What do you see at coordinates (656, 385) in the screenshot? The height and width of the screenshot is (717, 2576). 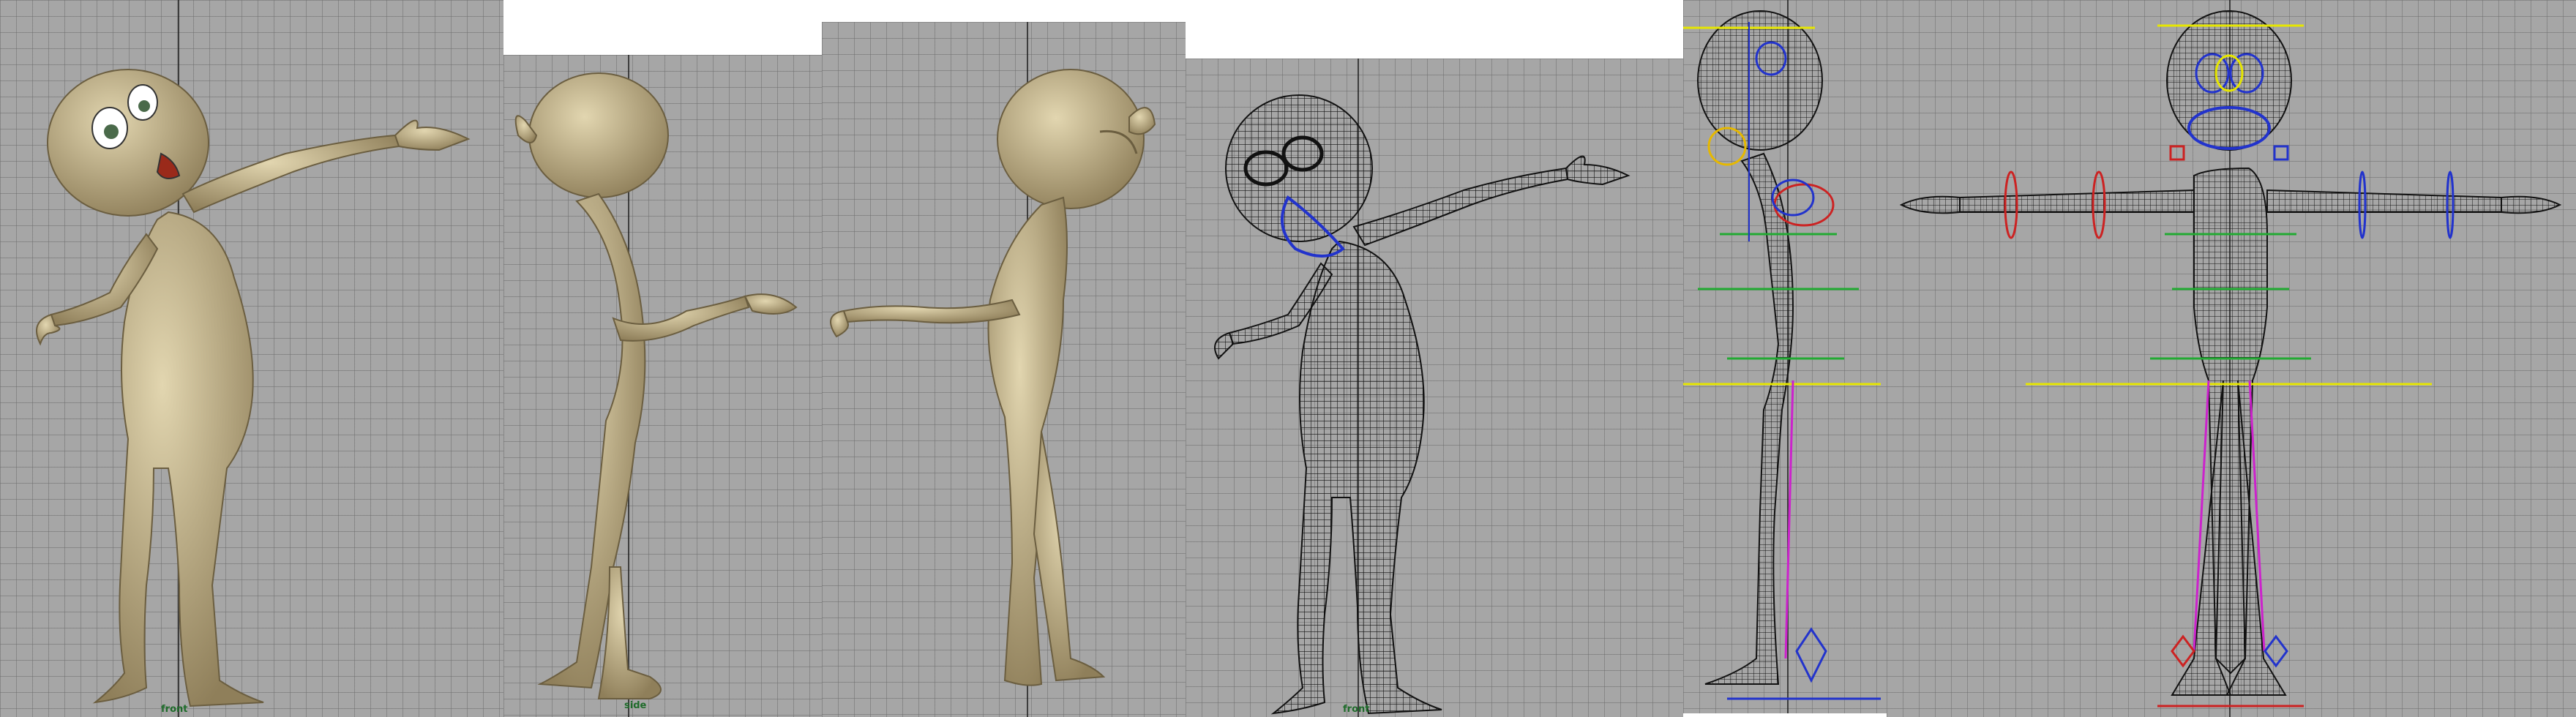 I see `character-model-side-back` at bounding box center [656, 385].